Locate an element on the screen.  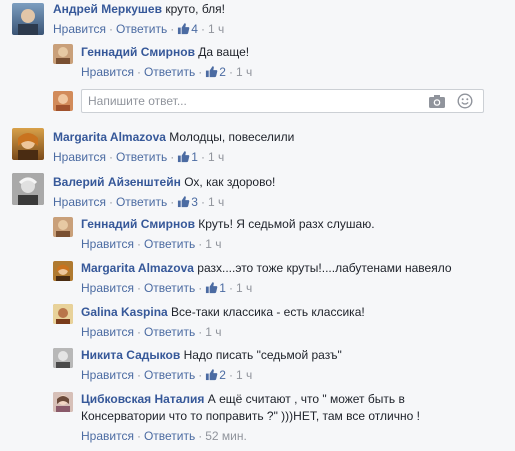
timestamp: 52 мин. is located at coordinates (226, 436).